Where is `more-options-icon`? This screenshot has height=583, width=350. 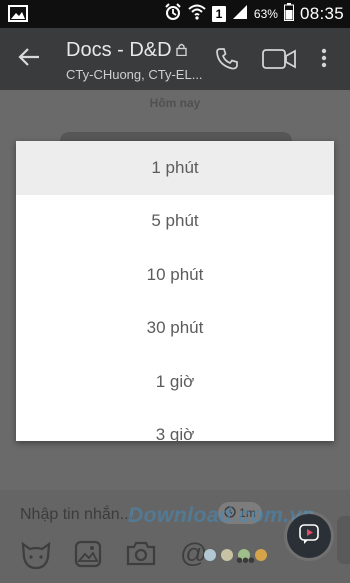 more-options-icon is located at coordinates (324, 60).